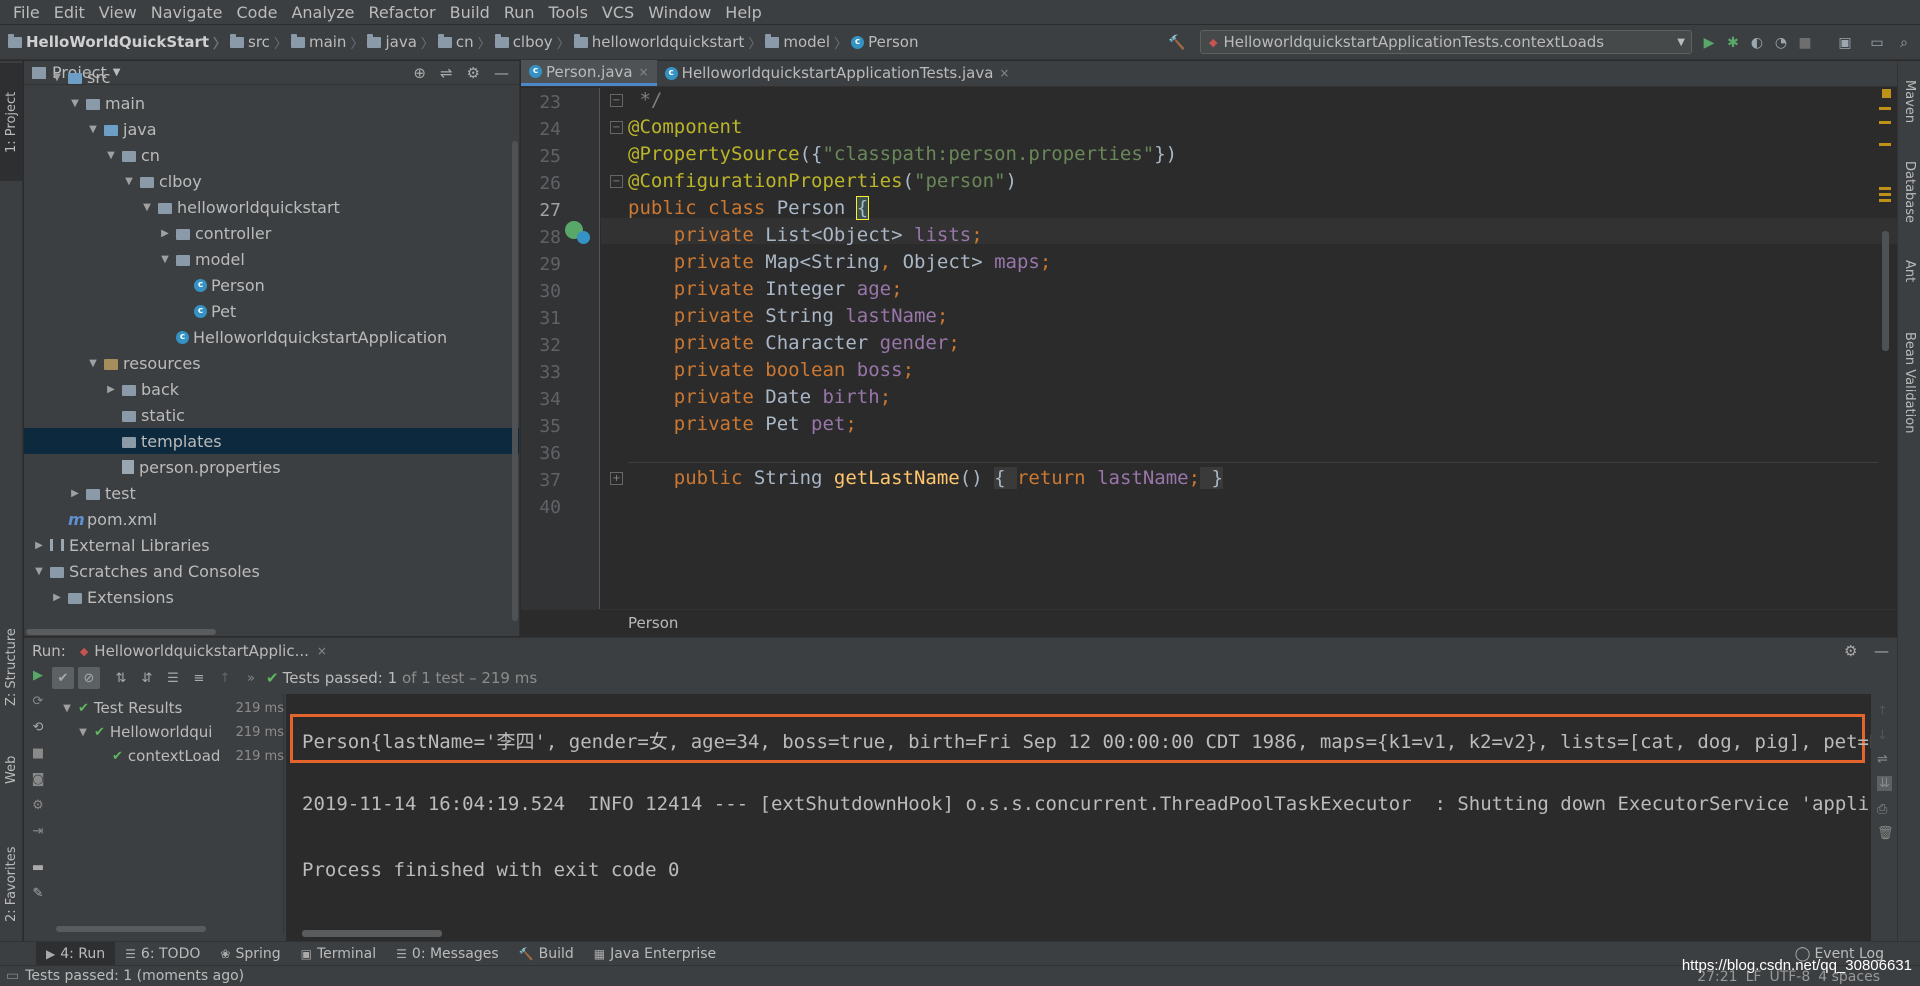  What do you see at coordinates (147, 678) in the screenshot?
I see `sort-duration-icon: ⇵` at bounding box center [147, 678].